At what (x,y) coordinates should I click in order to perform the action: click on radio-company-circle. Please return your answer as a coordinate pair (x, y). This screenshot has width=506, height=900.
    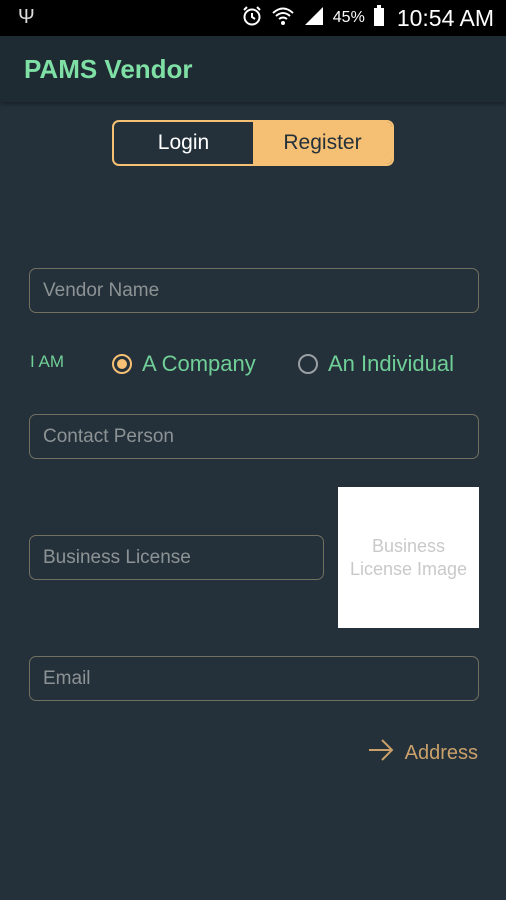
    Looking at the image, I should click on (122, 364).